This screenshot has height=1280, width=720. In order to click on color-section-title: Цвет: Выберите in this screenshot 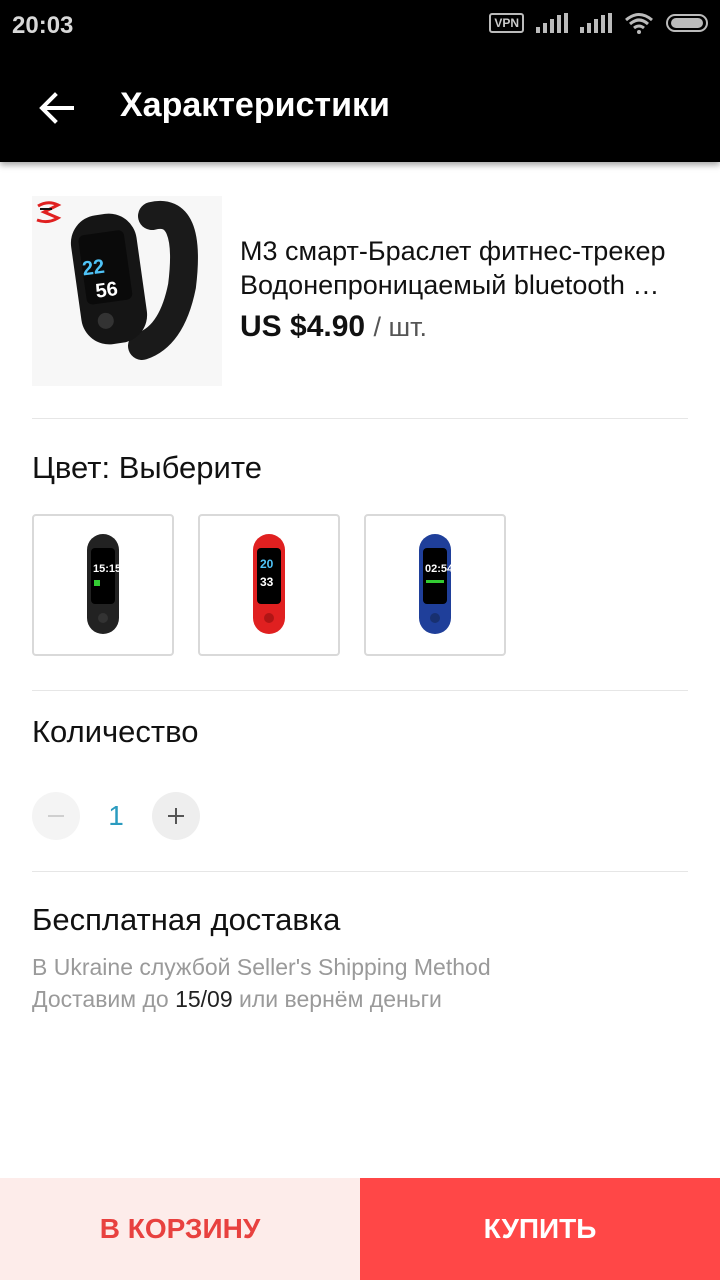, I will do `click(147, 467)`.